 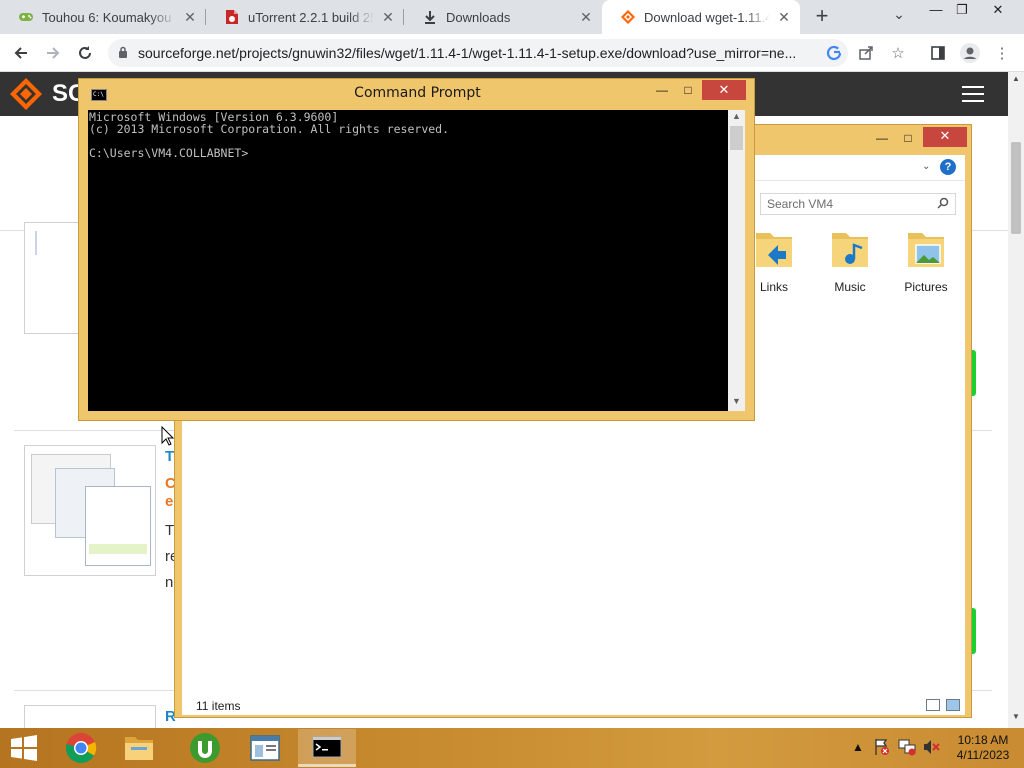 What do you see at coordinates (24, 748) in the screenshot?
I see `windows-start-icon` at bounding box center [24, 748].